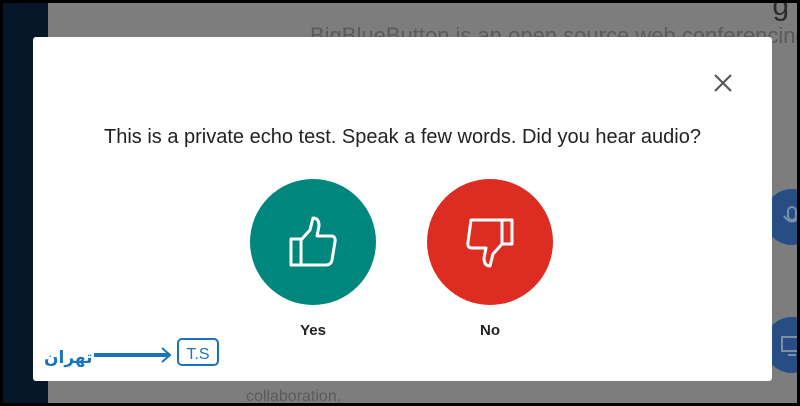  What do you see at coordinates (313, 330) in the screenshot?
I see `yes-label: Yes` at bounding box center [313, 330].